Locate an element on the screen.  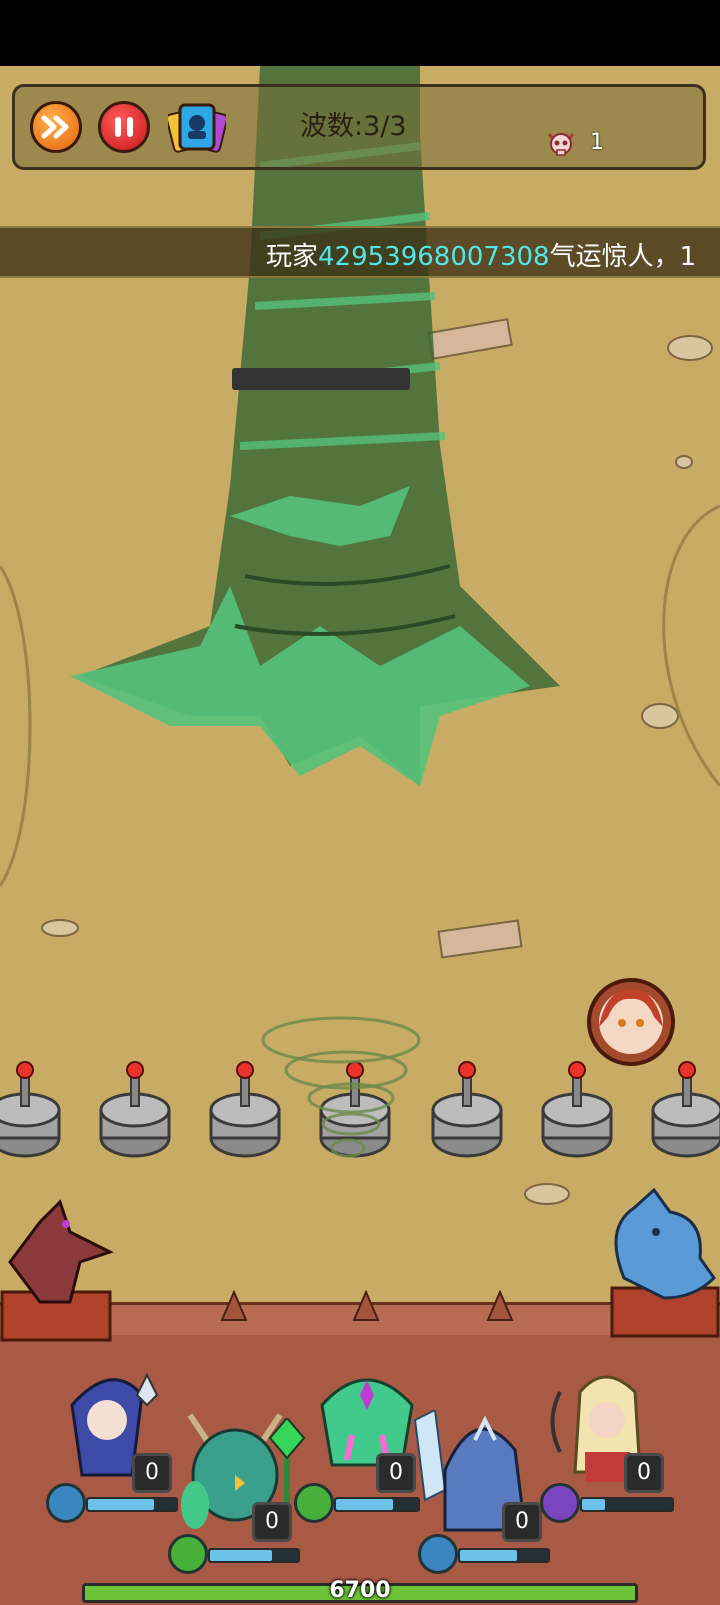
boss-portrait-icon is located at coordinates (631, 1022).